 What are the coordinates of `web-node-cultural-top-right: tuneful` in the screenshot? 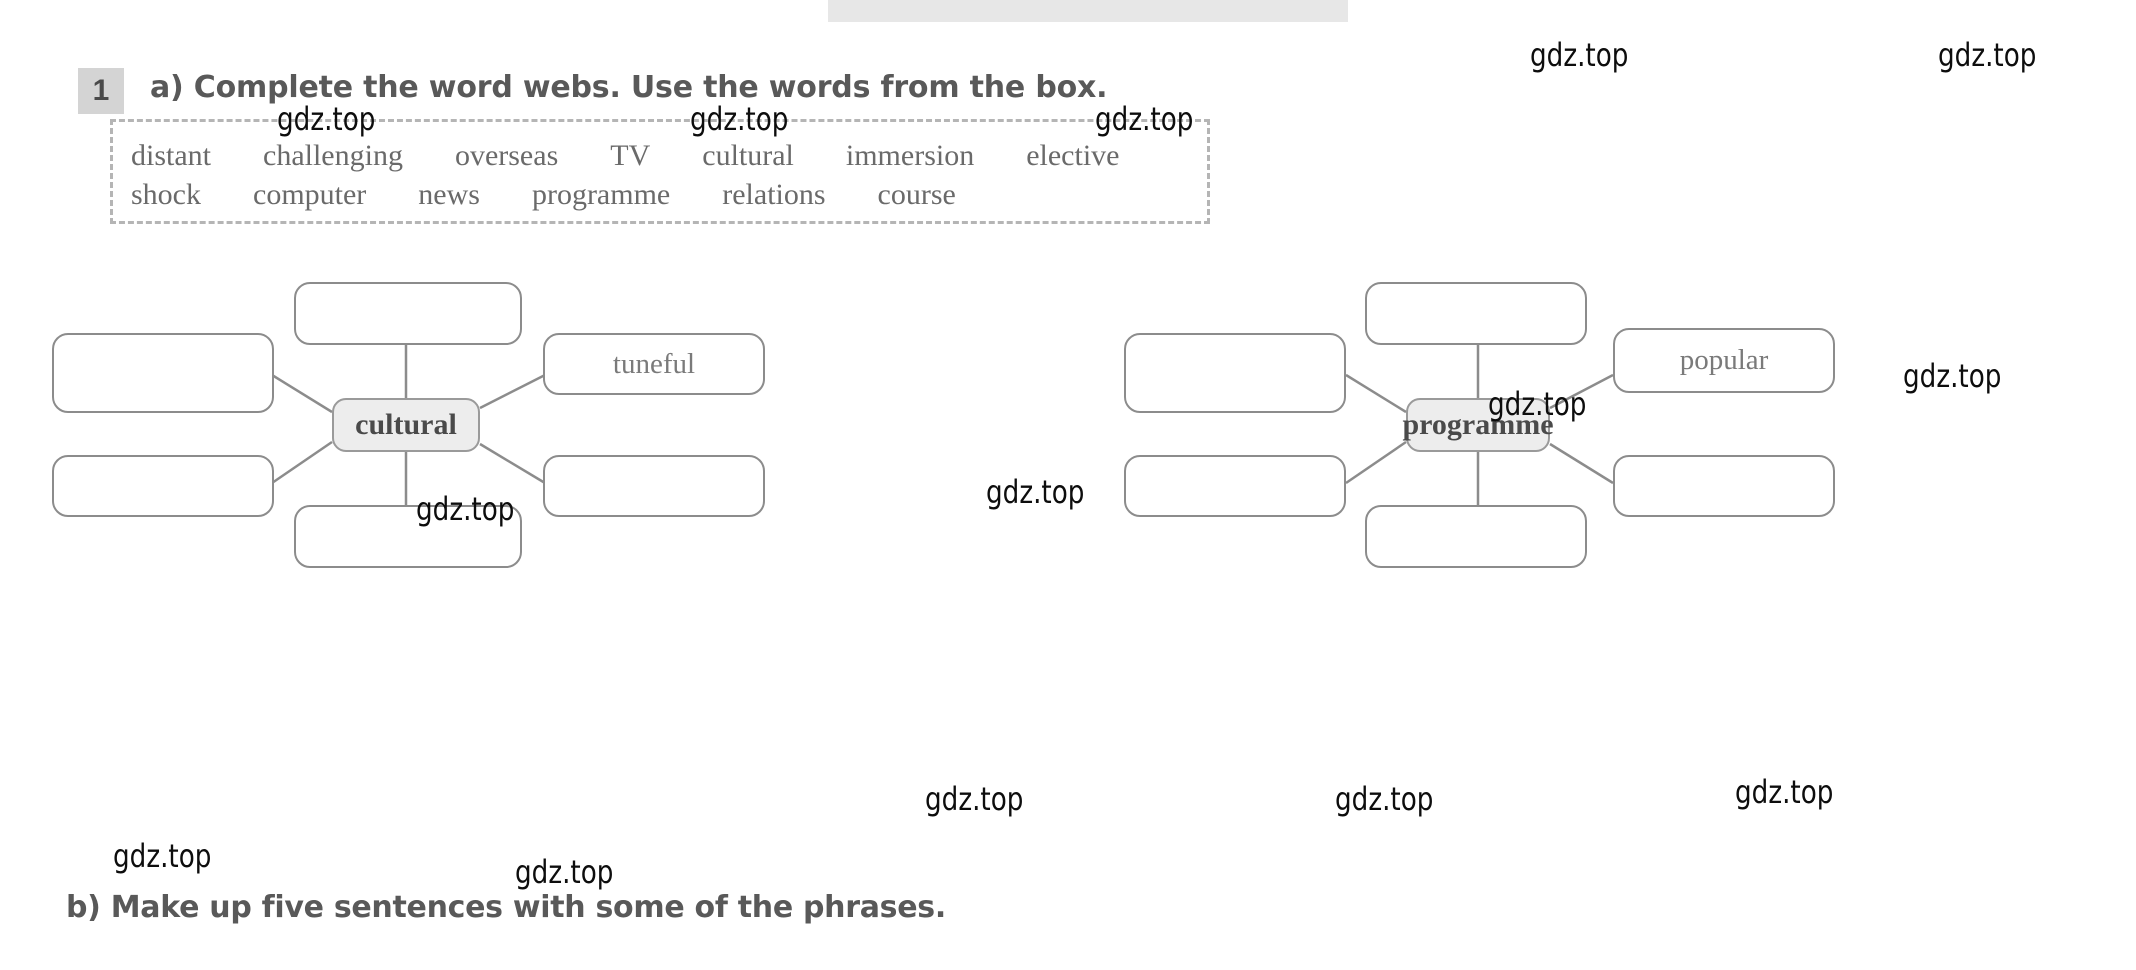 It's located at (654, 364).